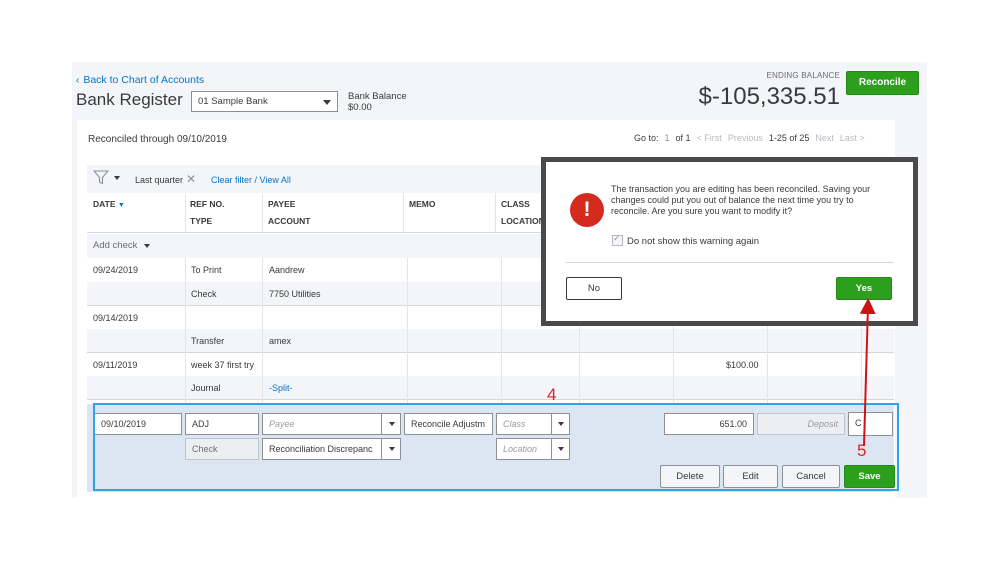 The height and width of the screenshot is (562, 999). Describe the element at coordinates (693, 241) in the screenshot. I see `checkbox-label: Do not show this warning again` at that location.